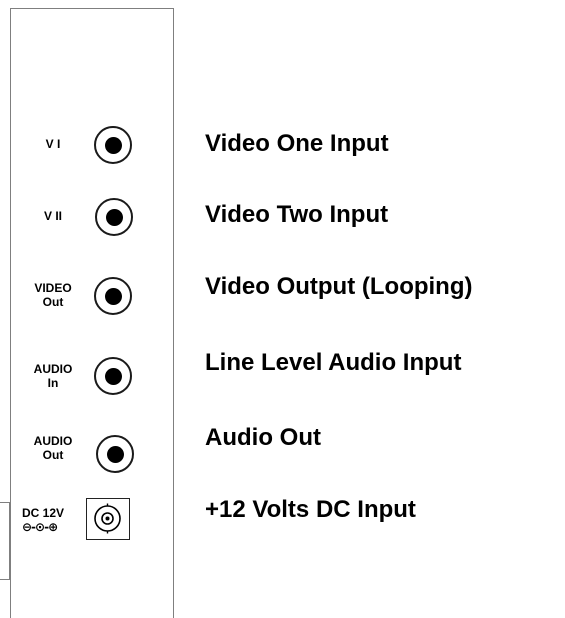 This screenshot has width=565, height=618. Describe the element at coordinates (333, 362) in the screenshot. I see `caption-audio-input: Line Level Audio Input` at that location.